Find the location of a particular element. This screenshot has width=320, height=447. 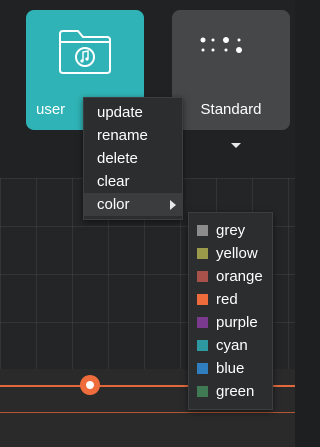

preset-tile-standard: Standard is located at coordinates (231, 70).